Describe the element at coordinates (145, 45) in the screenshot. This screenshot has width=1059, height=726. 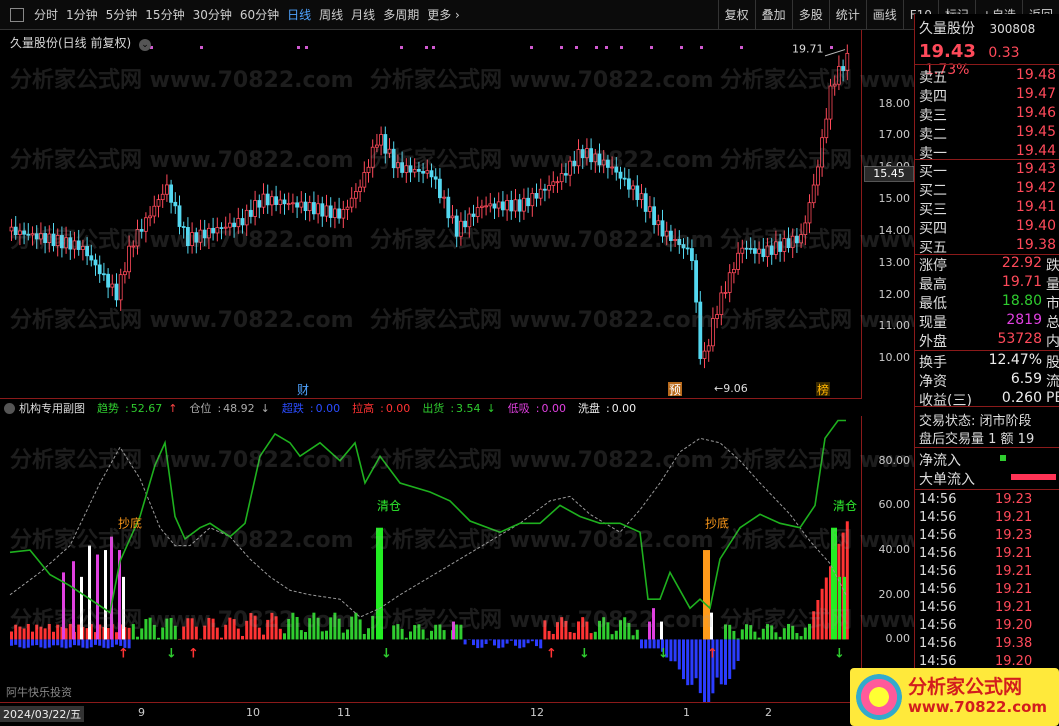
I see `chevron-down-icon: ⌄` at that location.